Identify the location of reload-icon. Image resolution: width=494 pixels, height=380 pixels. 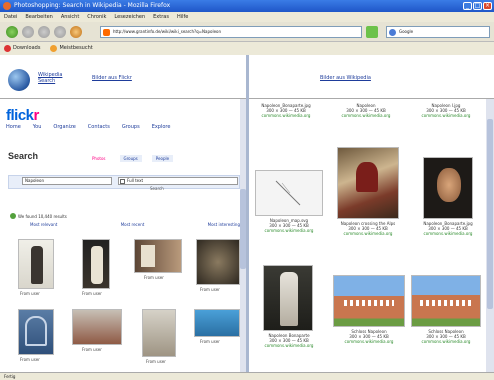
(44, 32).